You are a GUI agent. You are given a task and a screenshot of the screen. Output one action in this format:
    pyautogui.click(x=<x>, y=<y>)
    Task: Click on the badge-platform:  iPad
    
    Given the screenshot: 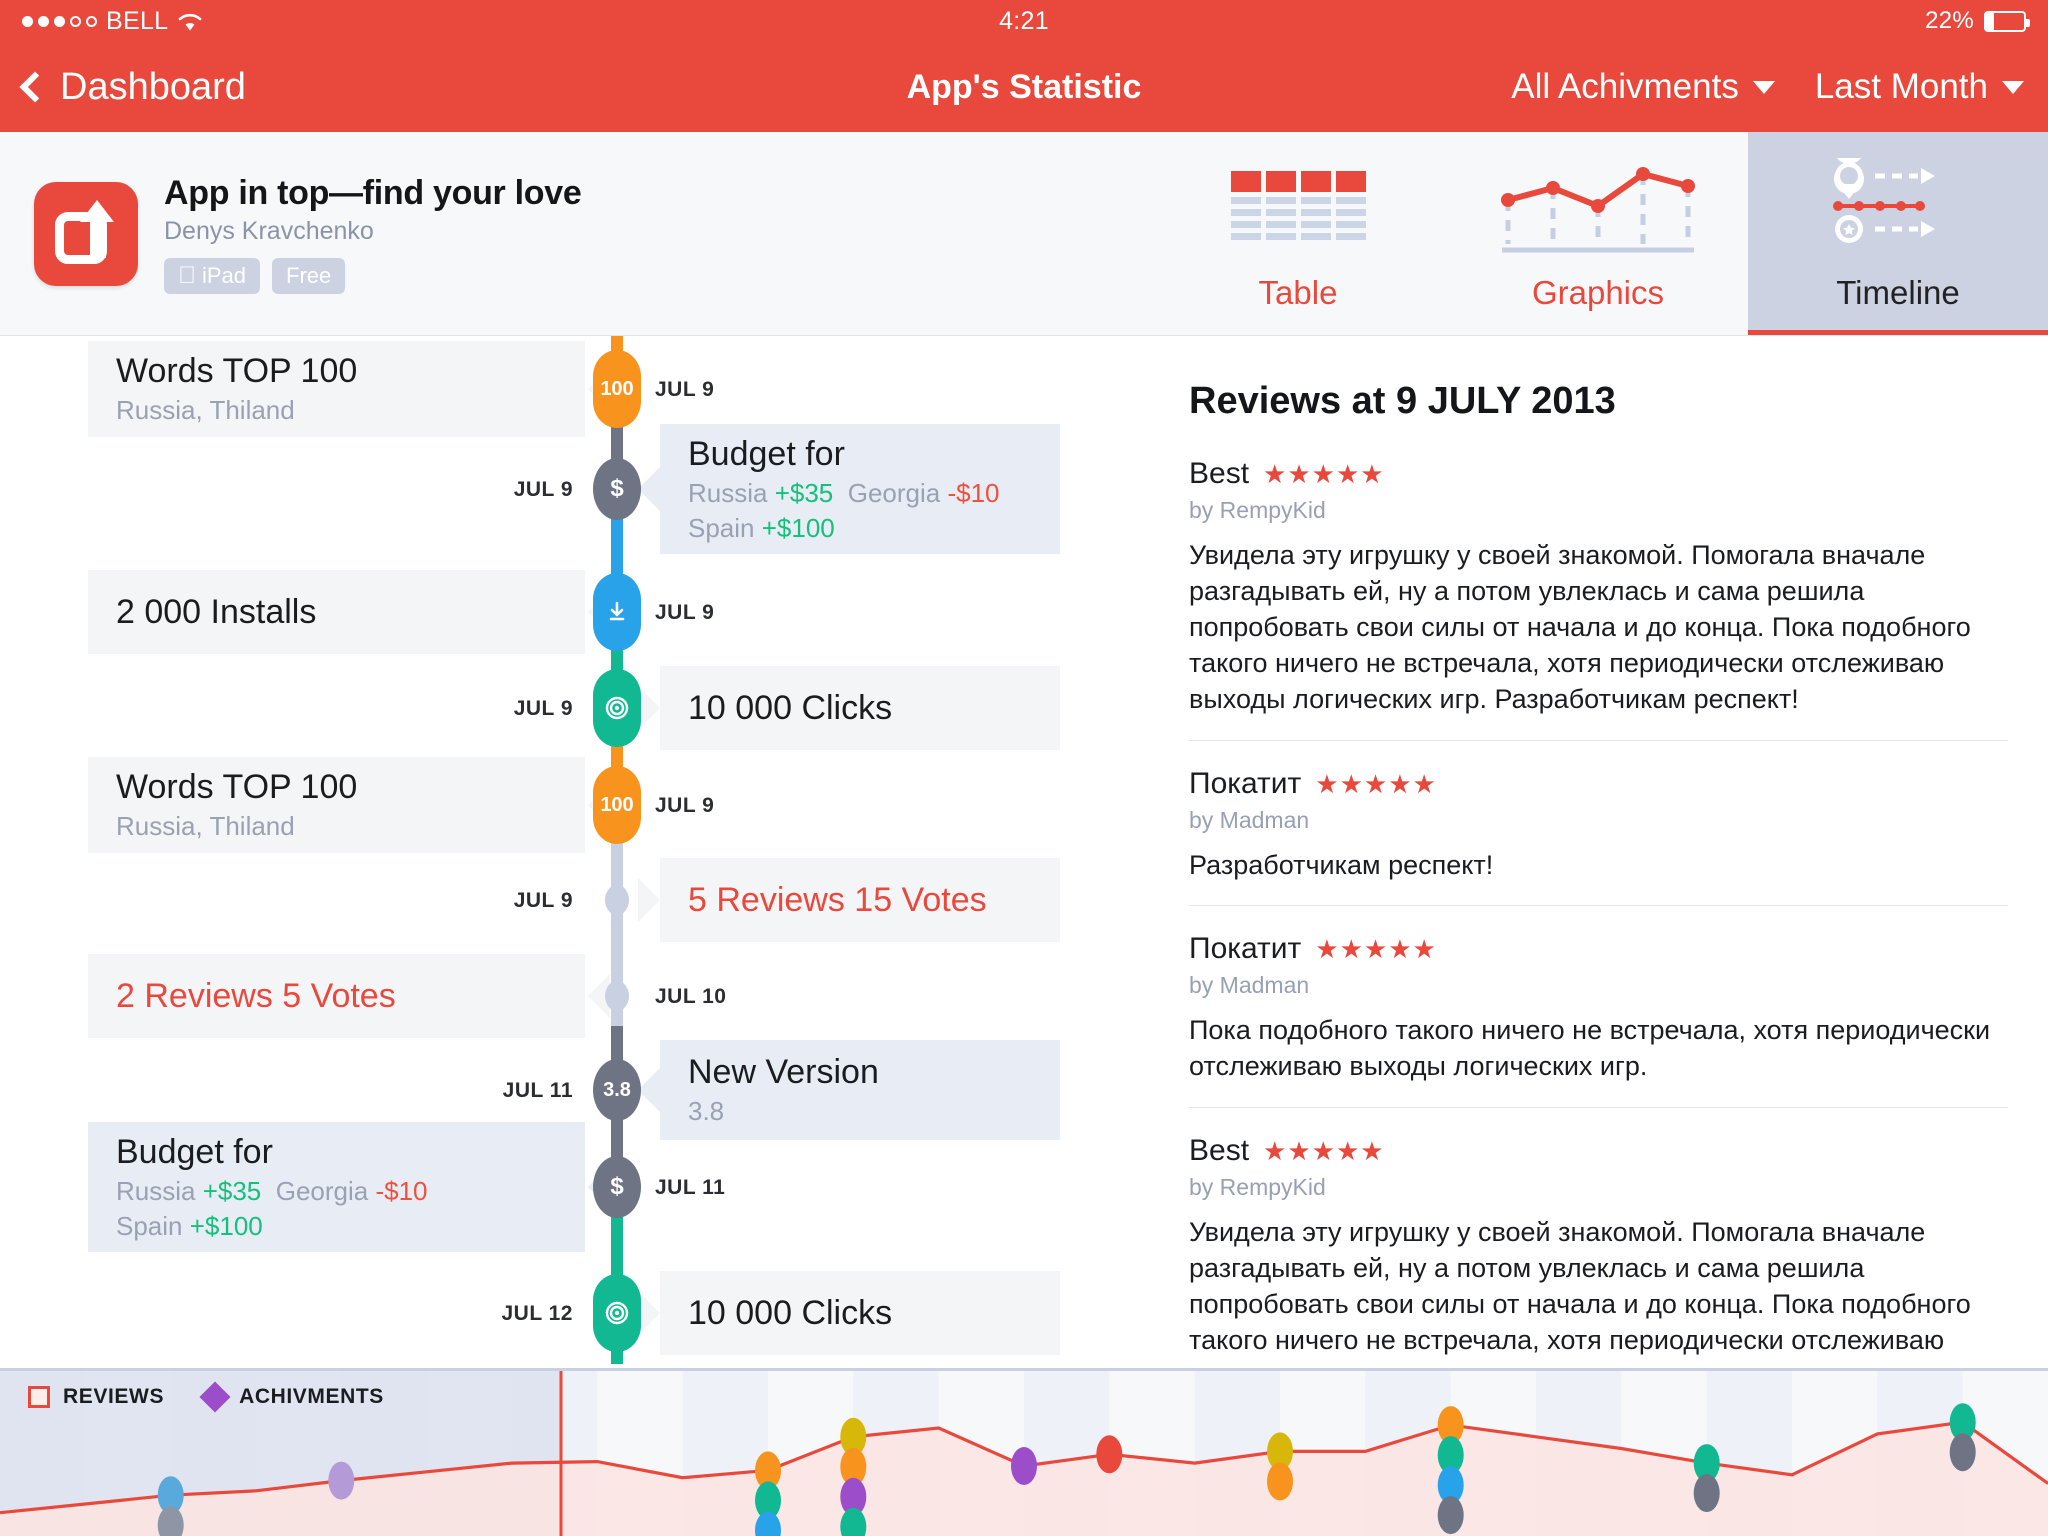 What is the action you would take?
    pyautogui.click(x=212, y=275)
    